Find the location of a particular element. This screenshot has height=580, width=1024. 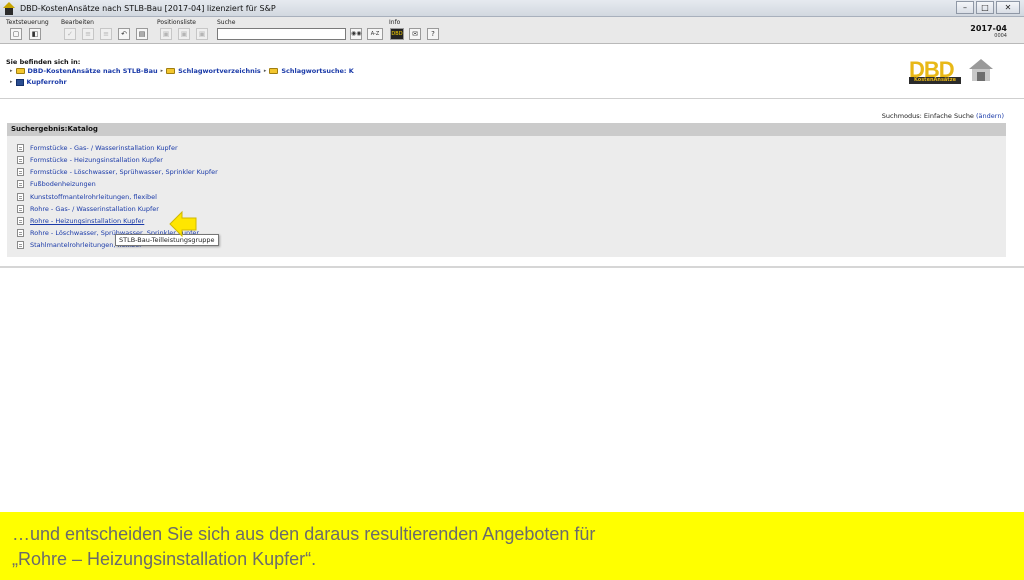

dbd-info-icon: DBD is located at coordinates (397, 34).